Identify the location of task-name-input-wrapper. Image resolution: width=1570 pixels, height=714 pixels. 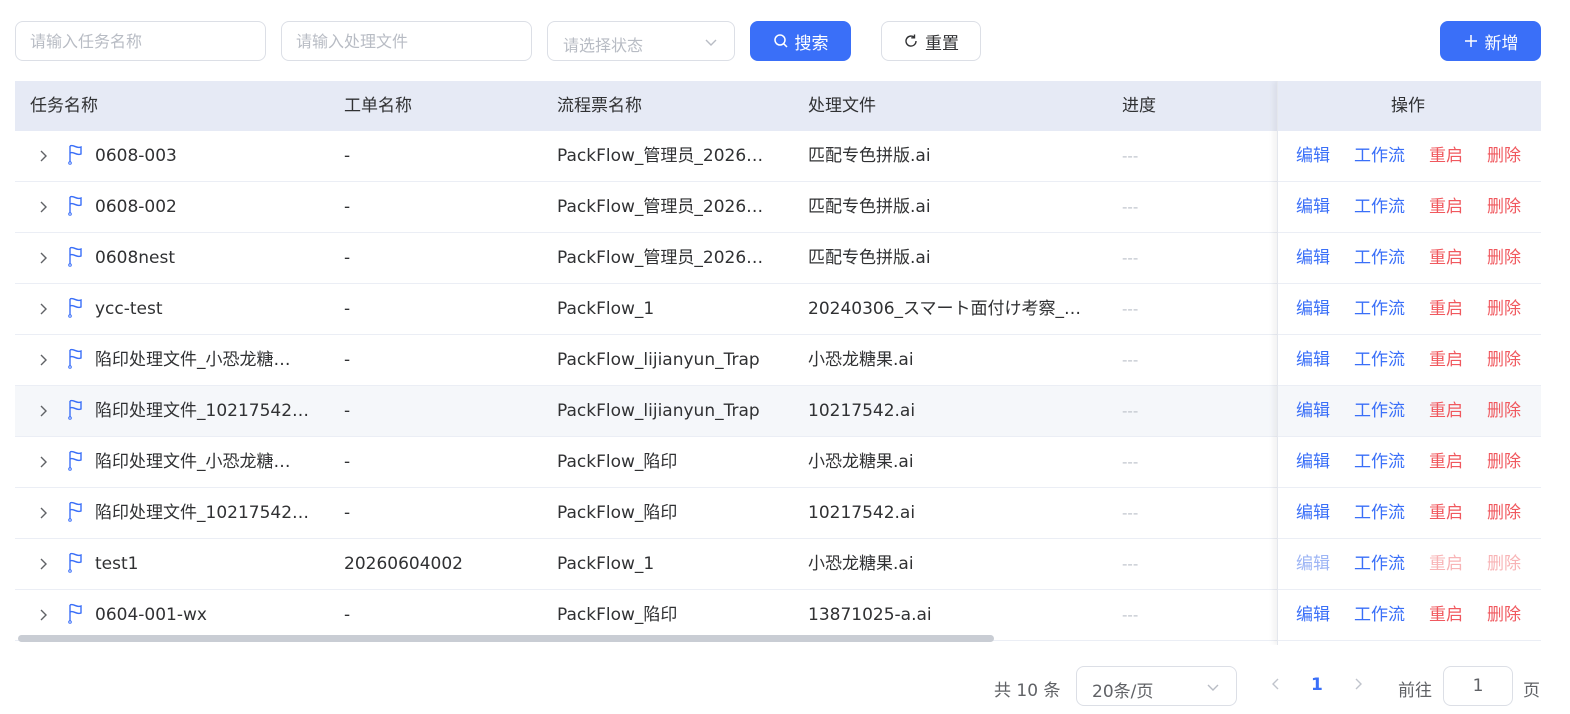
(140, 41).